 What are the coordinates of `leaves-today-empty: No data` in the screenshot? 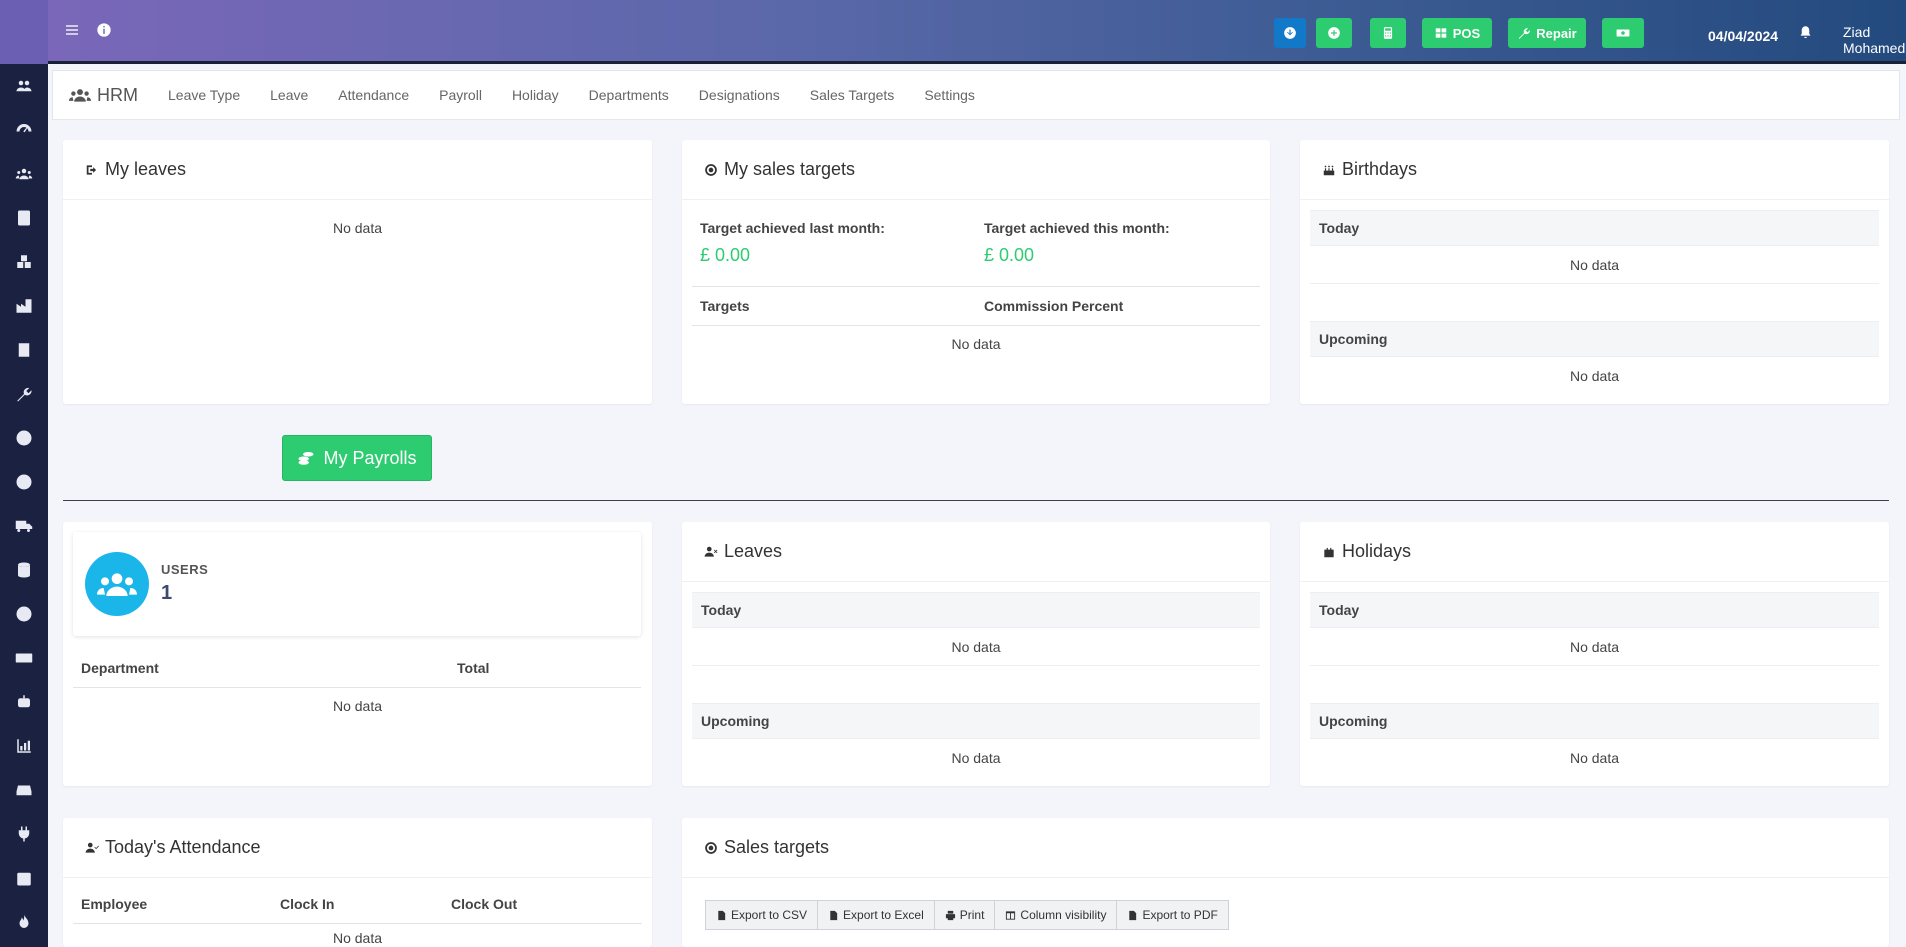 It's located at (976, 647).